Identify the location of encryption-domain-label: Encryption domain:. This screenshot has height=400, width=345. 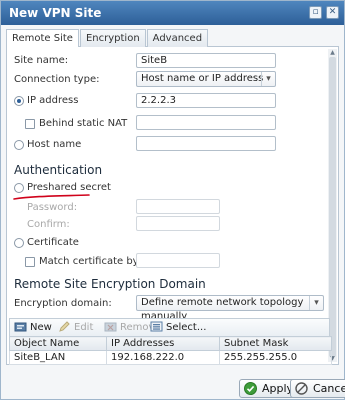
(63, 303).